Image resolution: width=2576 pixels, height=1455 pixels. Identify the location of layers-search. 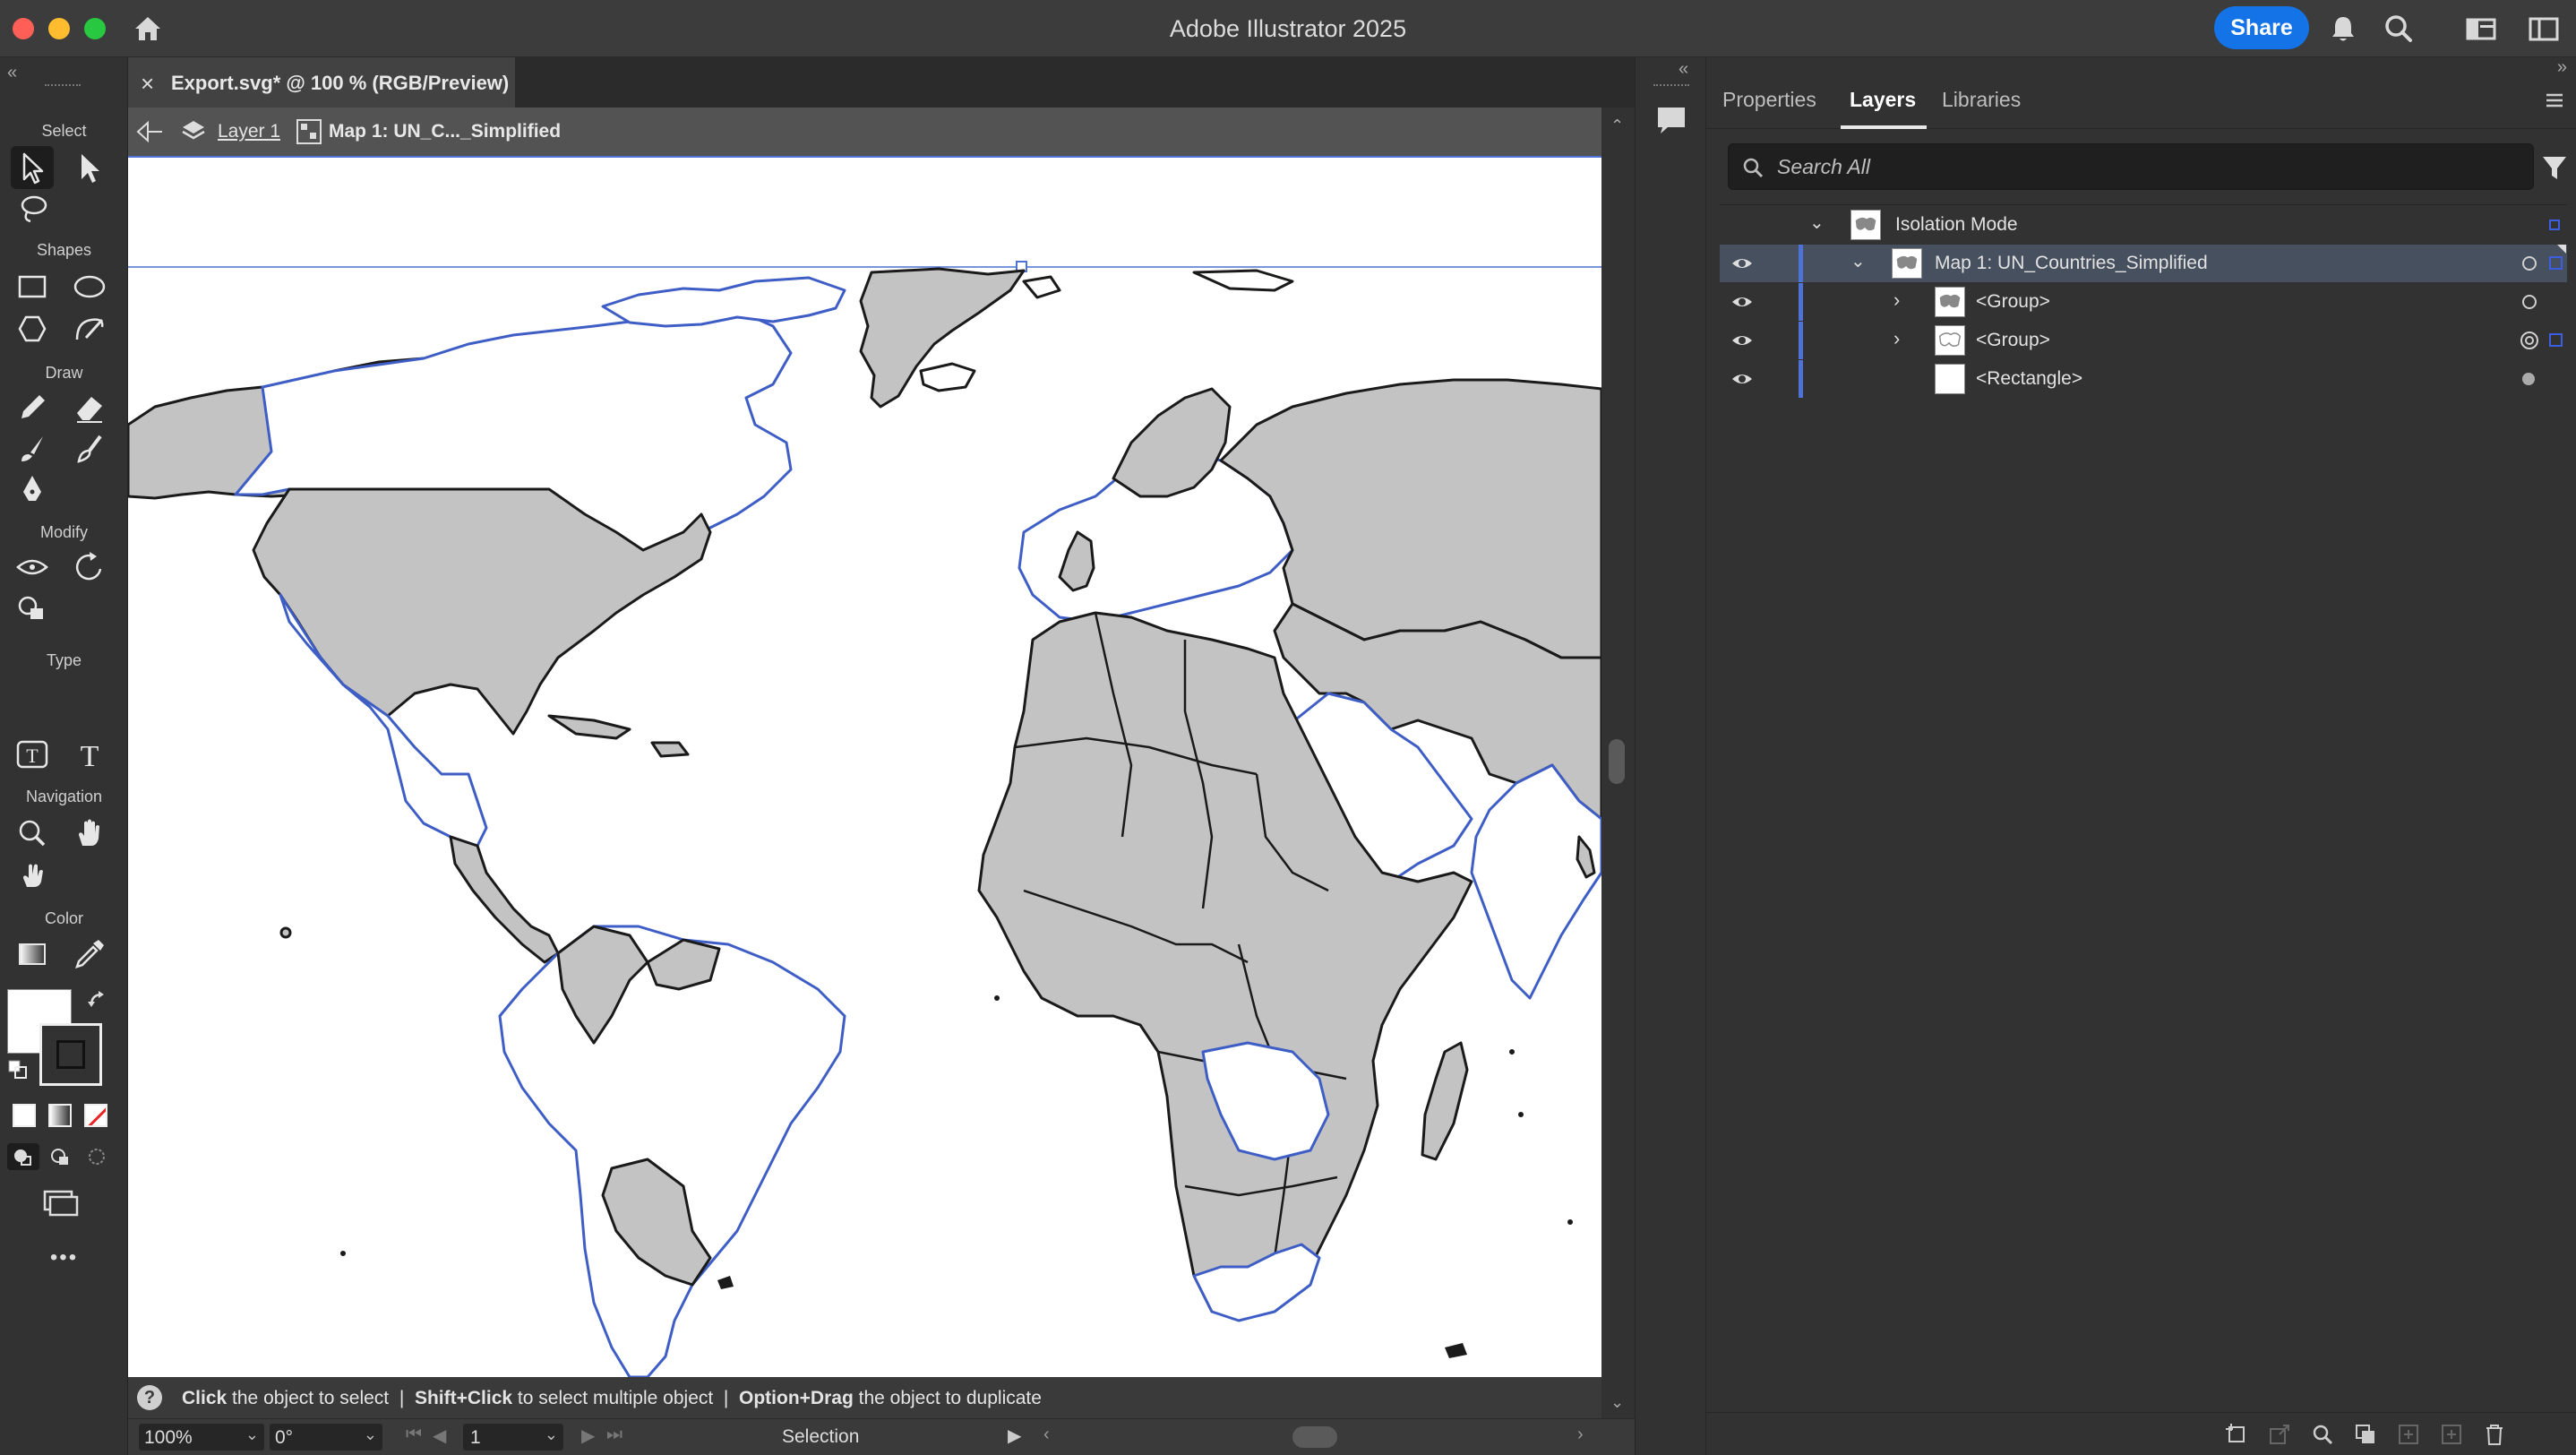
(2131, 166).